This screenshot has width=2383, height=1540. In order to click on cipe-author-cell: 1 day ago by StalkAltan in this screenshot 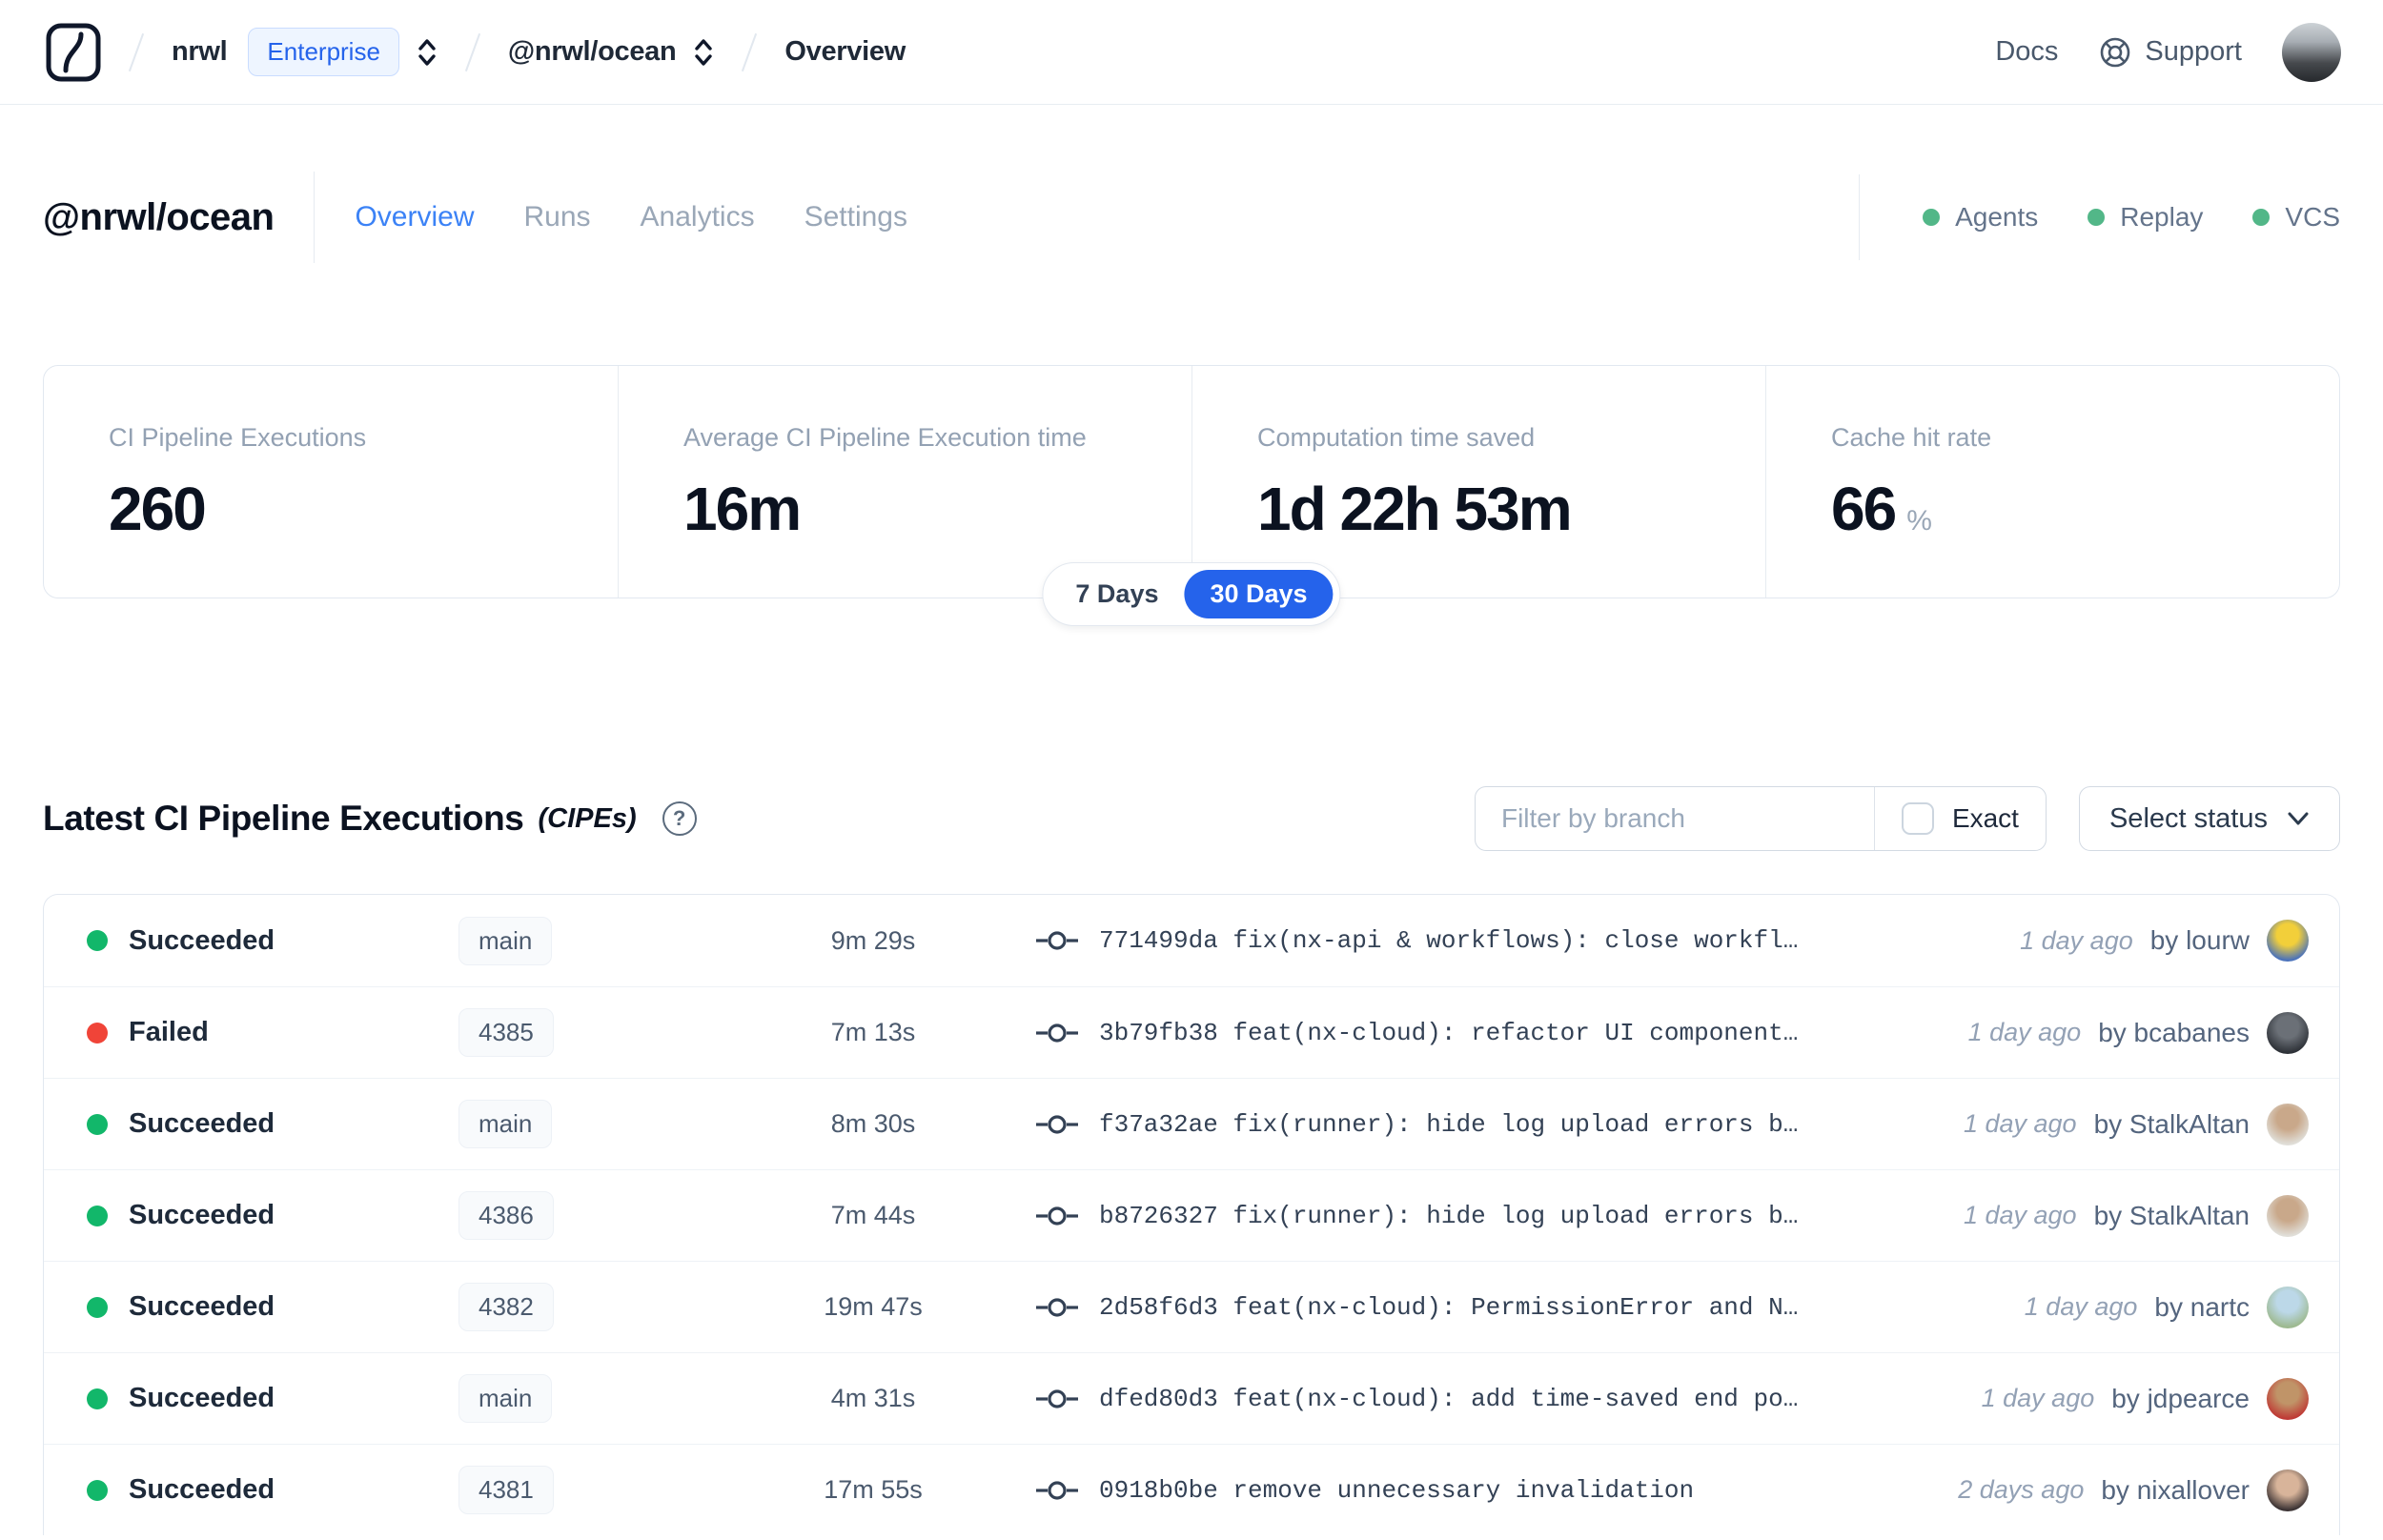, I will do `click(2127, 1124)`.